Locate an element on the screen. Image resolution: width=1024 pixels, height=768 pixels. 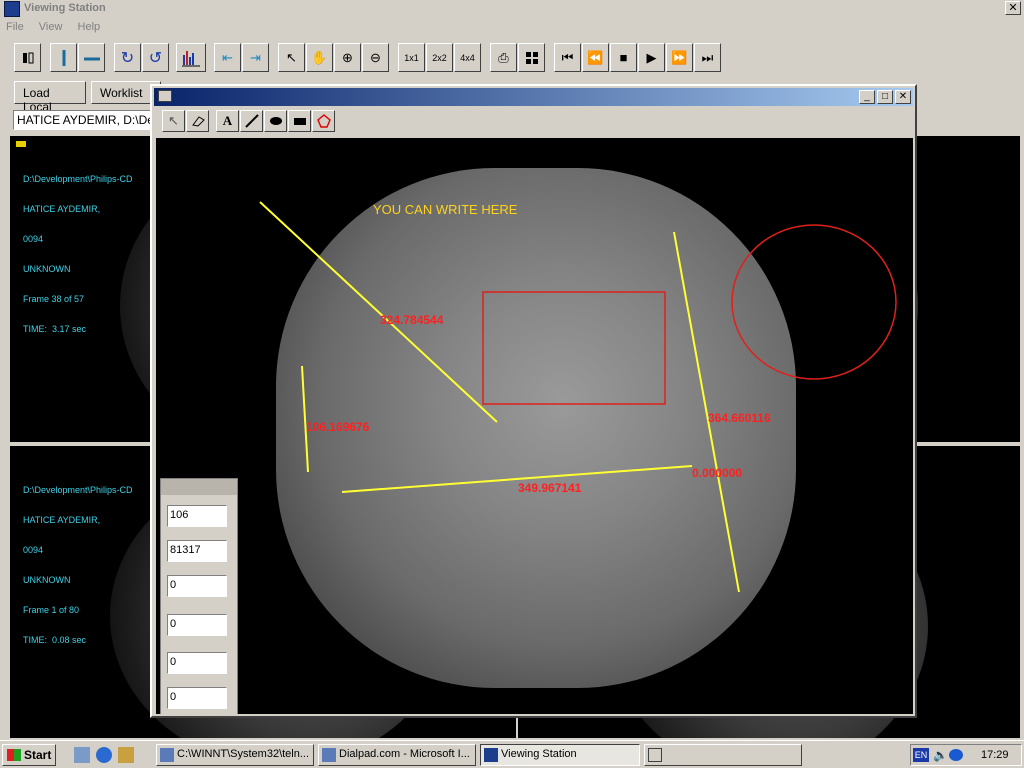
zoom-in-icon: ⊕ is located at coordinates (347, 57).